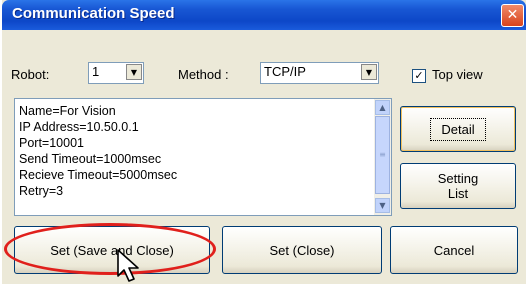 Image resolution: width=526 pixels, height=284 pixels. Describe the element at coordinates (264, 15) in the screenshot. I see `title-bar: Communication Speed ✕` at that location.